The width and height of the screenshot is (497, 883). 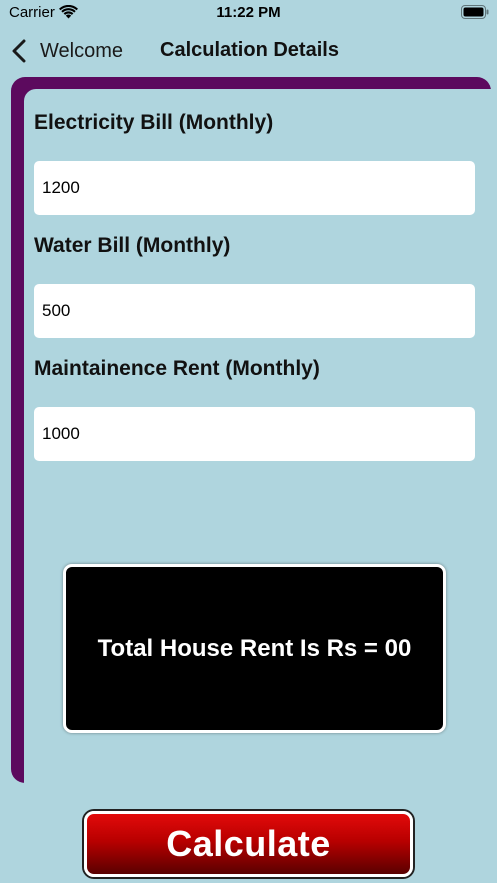 I want to click on back-label: Welcome, so click(x=81, y=50).